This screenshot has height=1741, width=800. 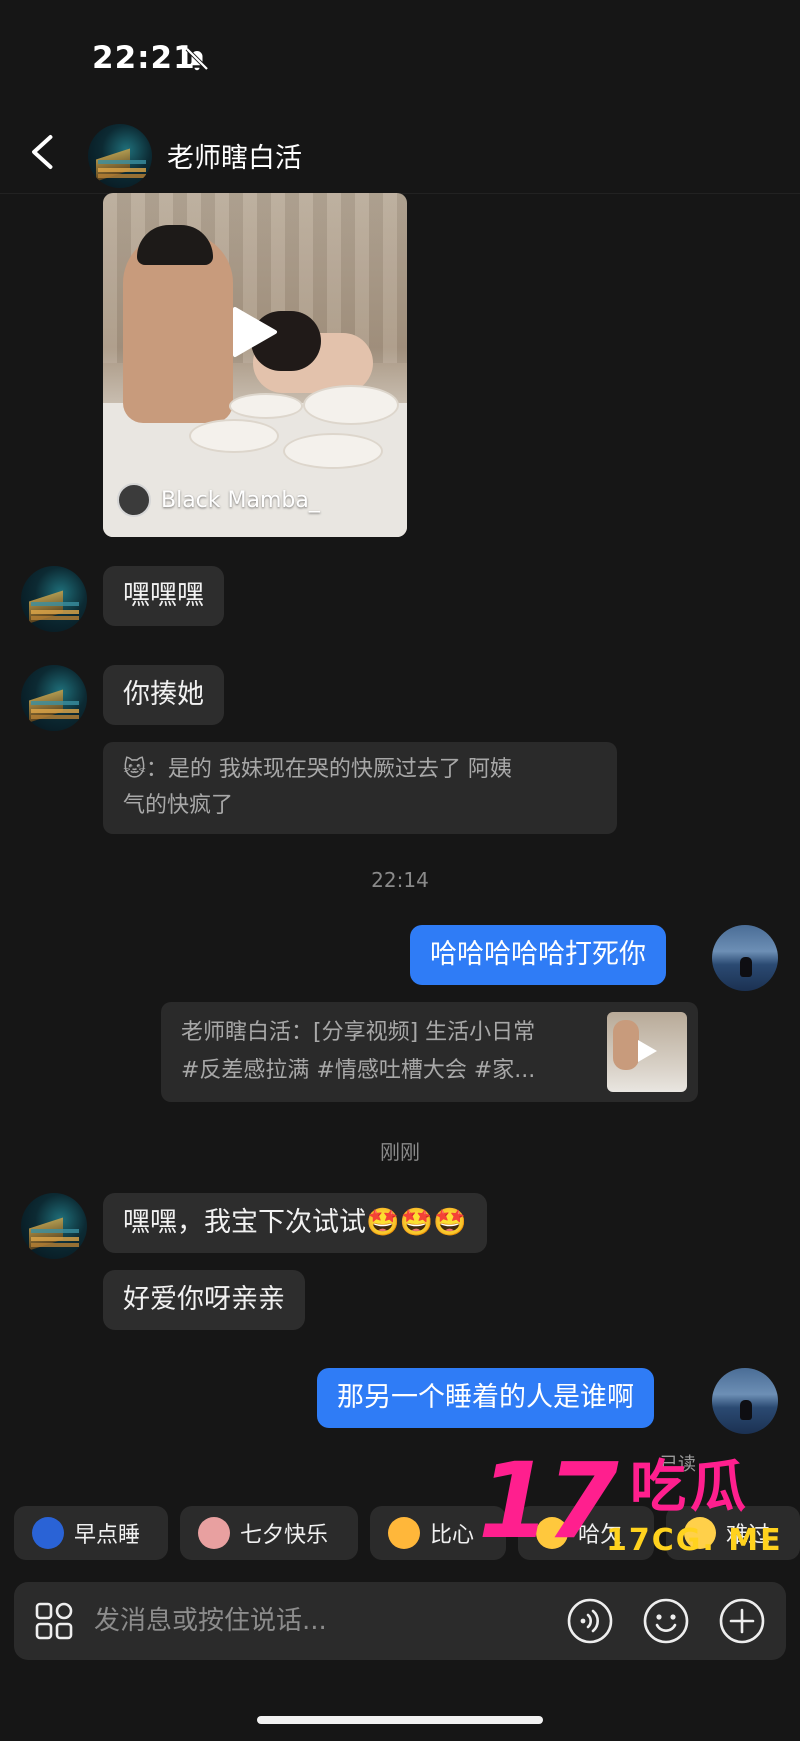 I want to click on message-input-bar, so click(x=400, y=1621).